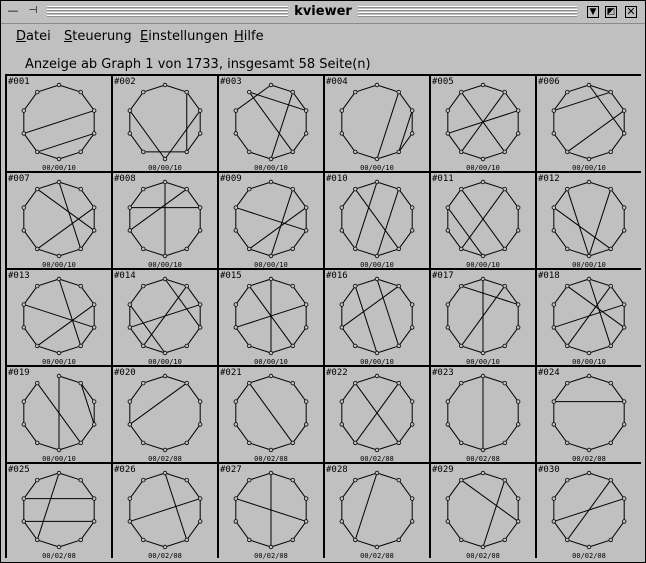 The image size is (646, 563). I want to click on graph-cell: #020 00/02/08, so click(165, 414).